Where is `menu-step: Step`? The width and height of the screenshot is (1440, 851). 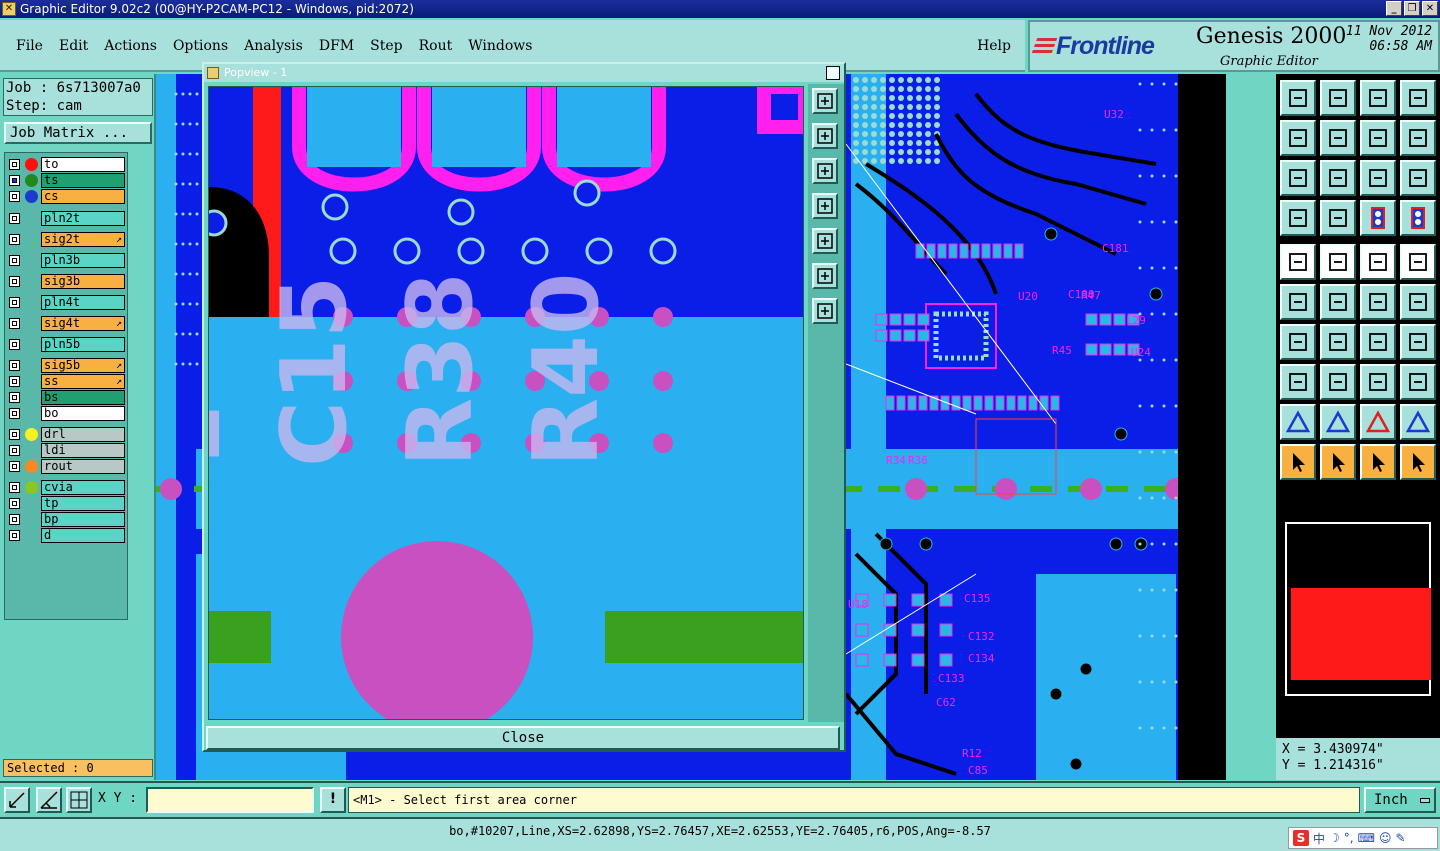
menu-step: Step is located at coordinates (386, 46).